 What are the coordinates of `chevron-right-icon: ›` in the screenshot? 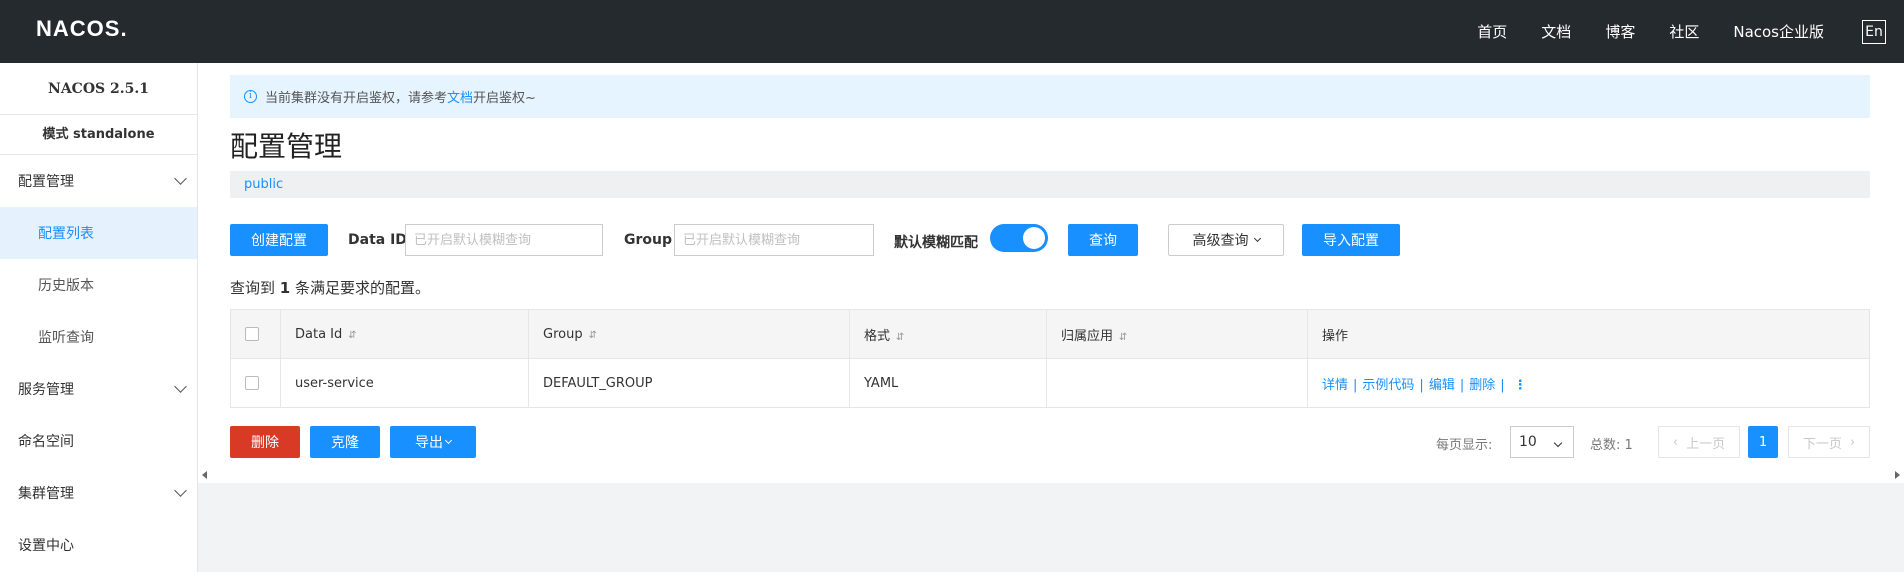 It's located at (1852, 442).